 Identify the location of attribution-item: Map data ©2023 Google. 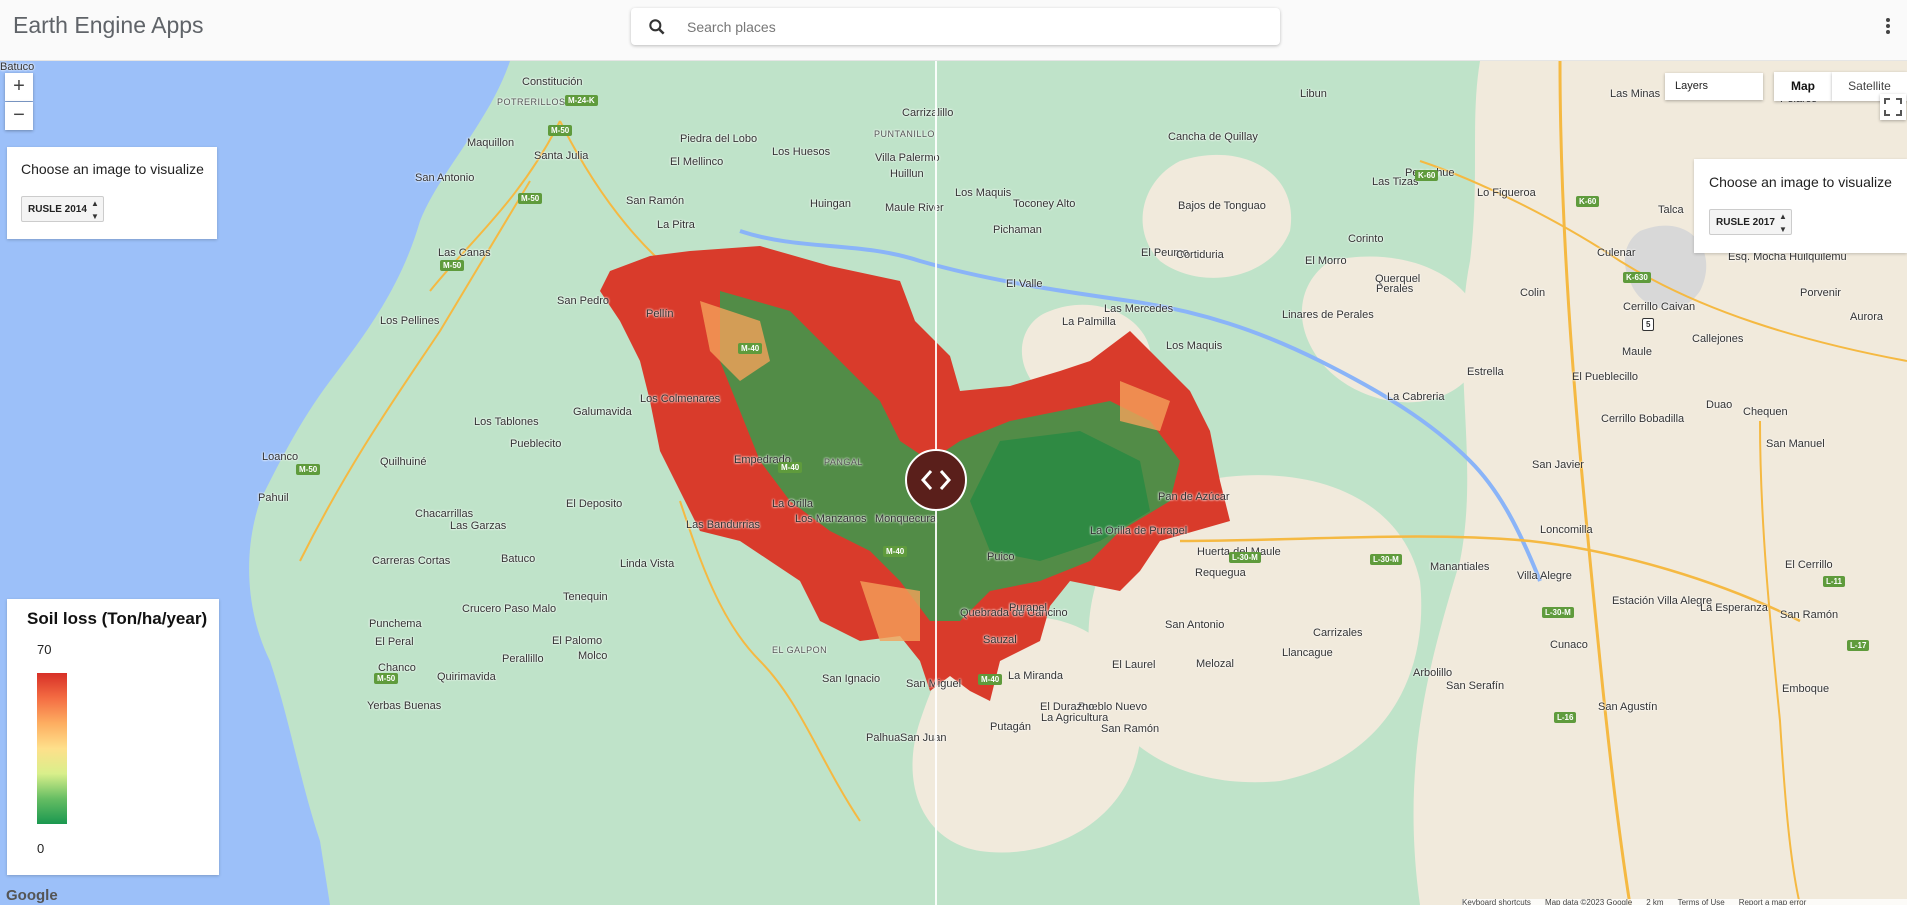
(1588, 902).